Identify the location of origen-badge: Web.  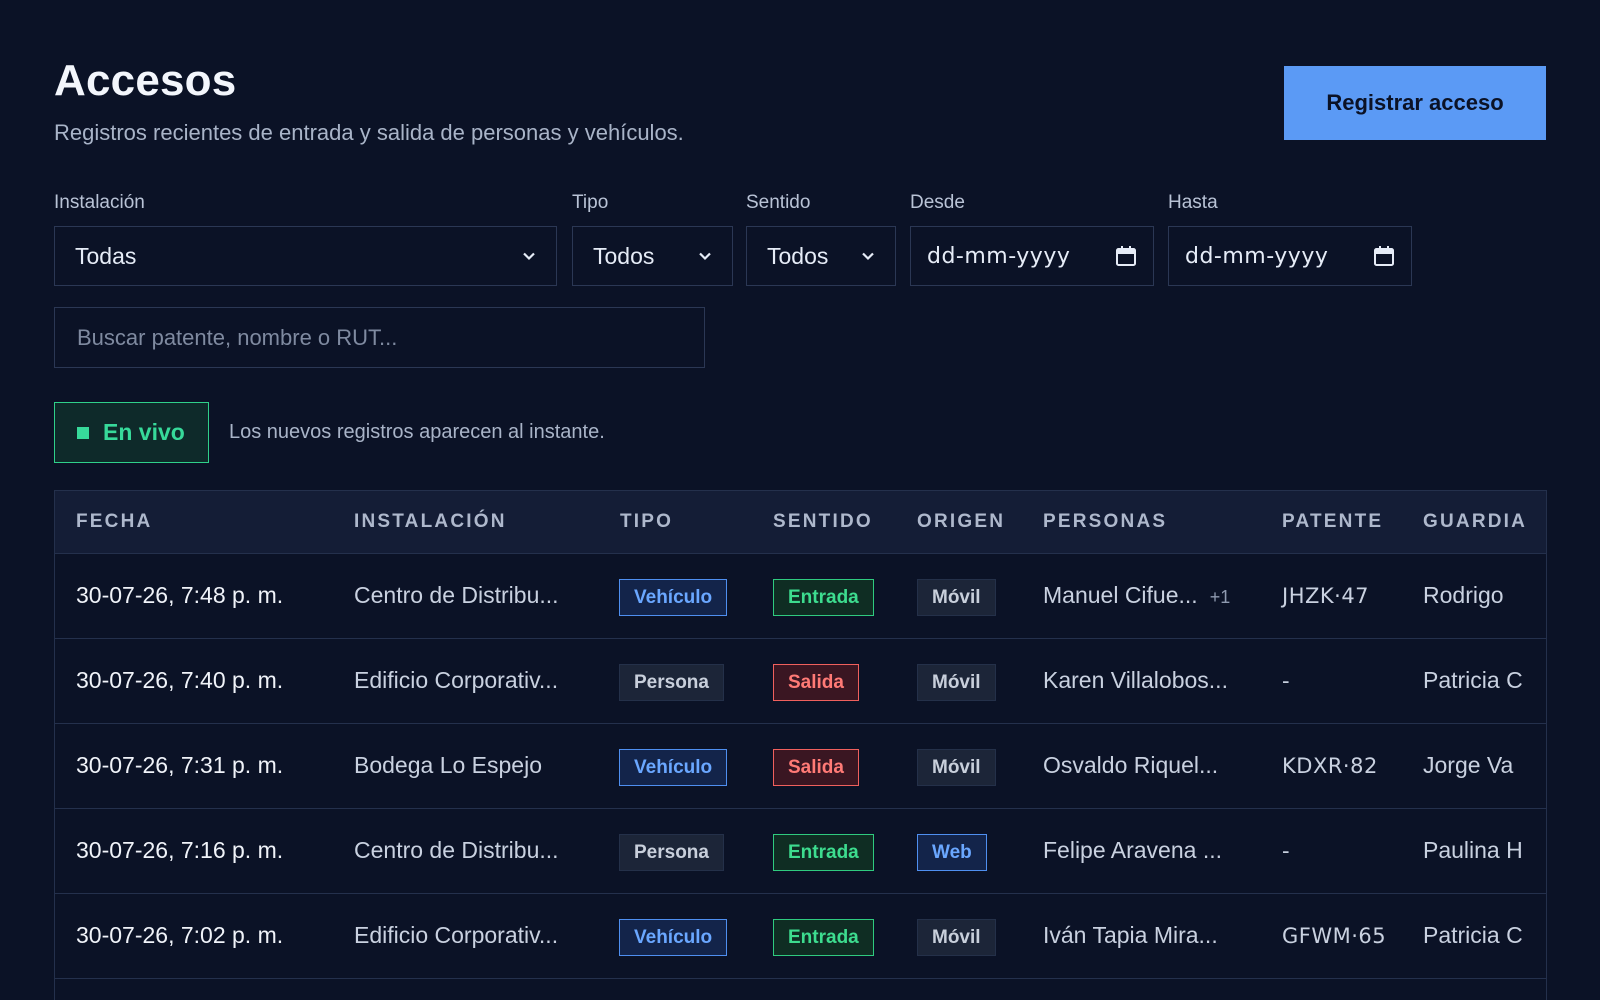
(952, 852).